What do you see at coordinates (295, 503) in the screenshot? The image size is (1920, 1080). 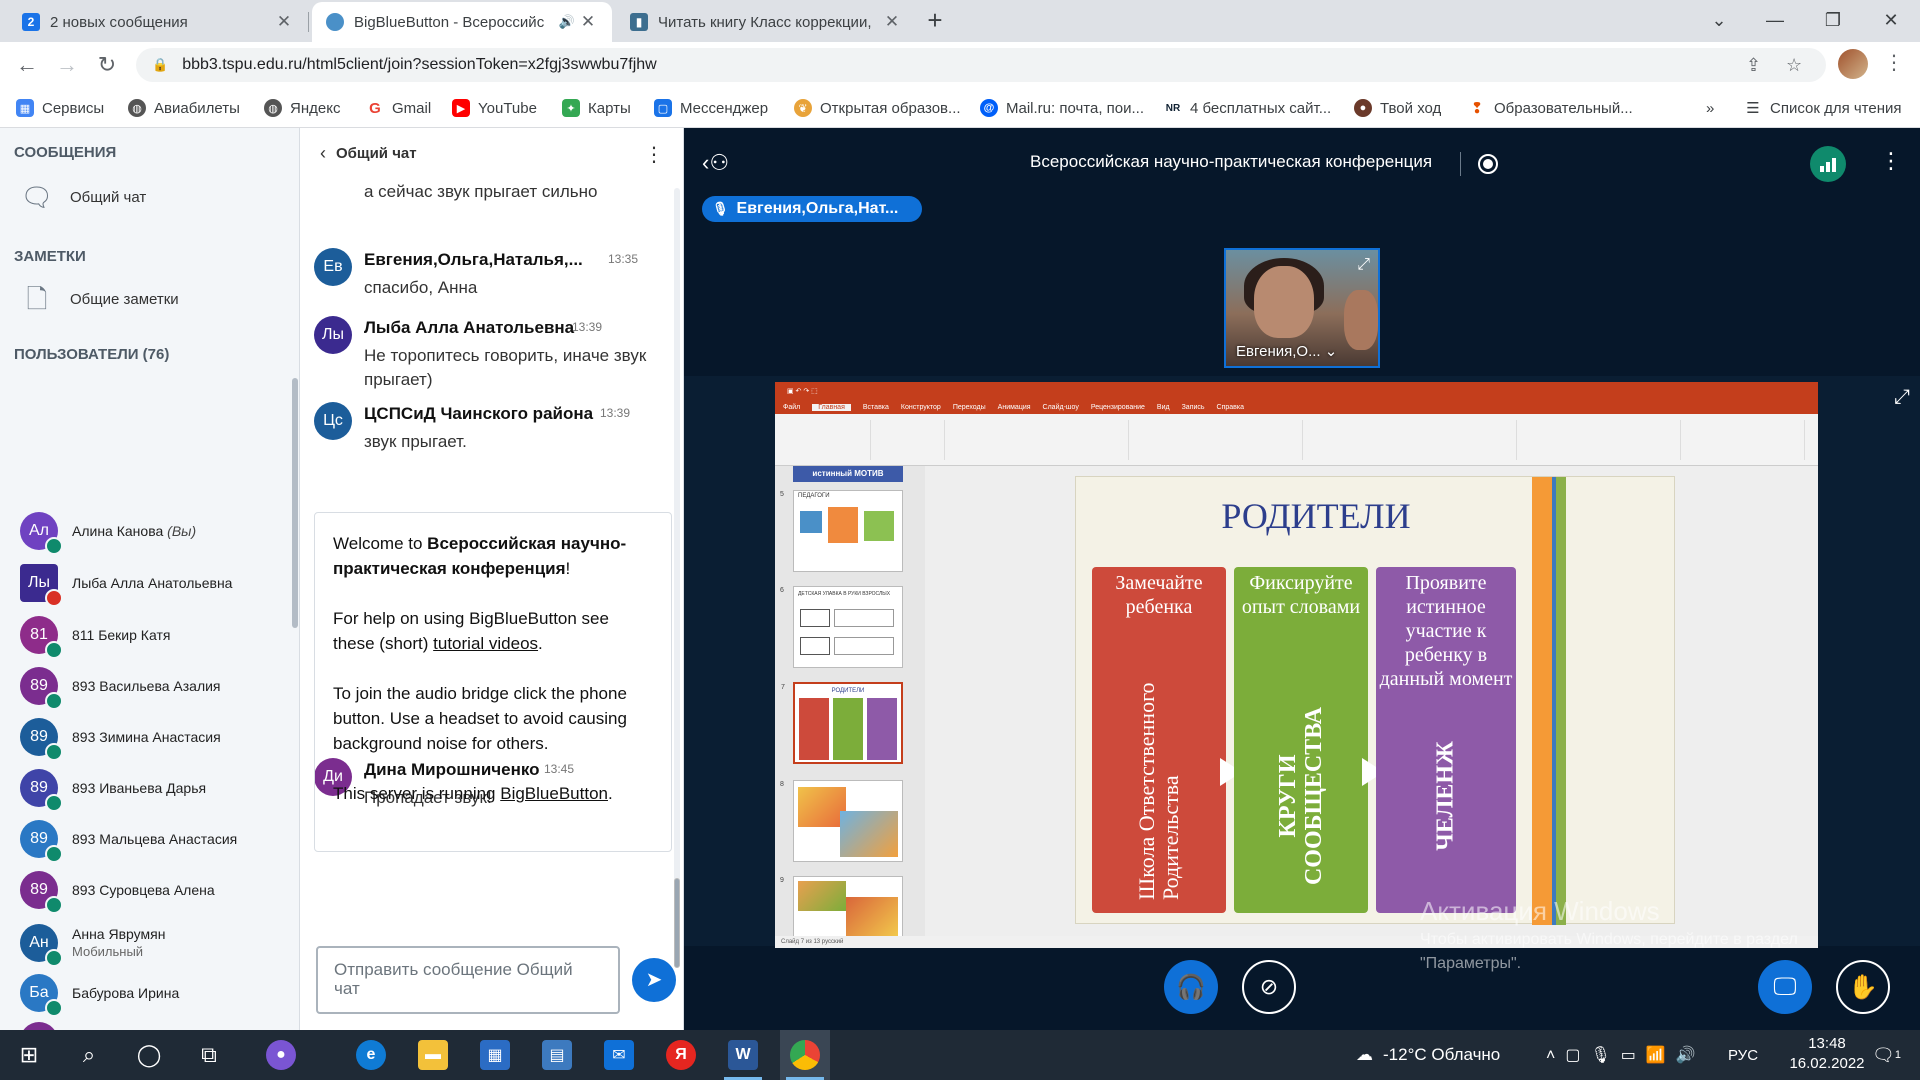 I see `user-list-scrollbar` at bounding box center [295, 503].